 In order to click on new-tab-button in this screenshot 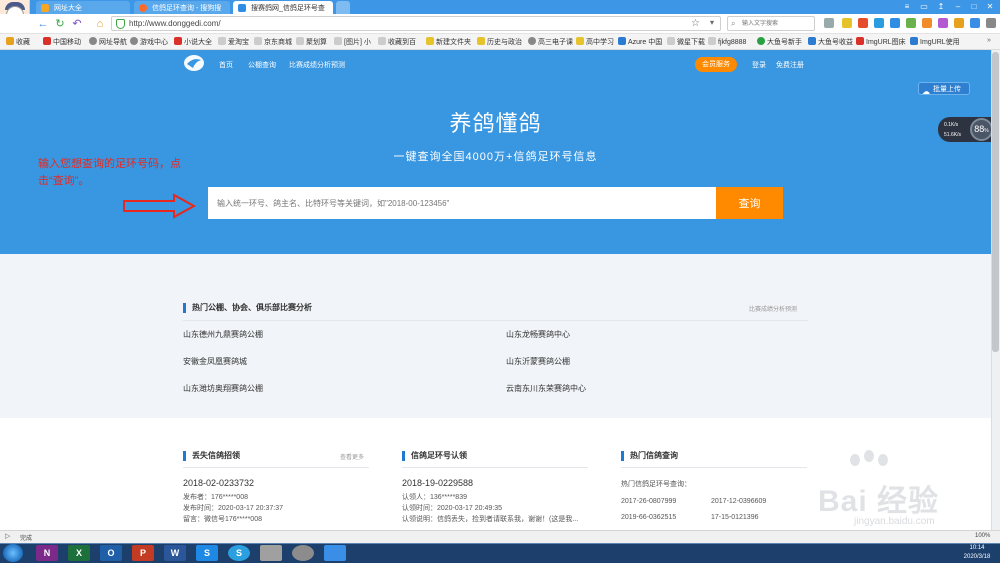, I will do `click(343, 7)`.